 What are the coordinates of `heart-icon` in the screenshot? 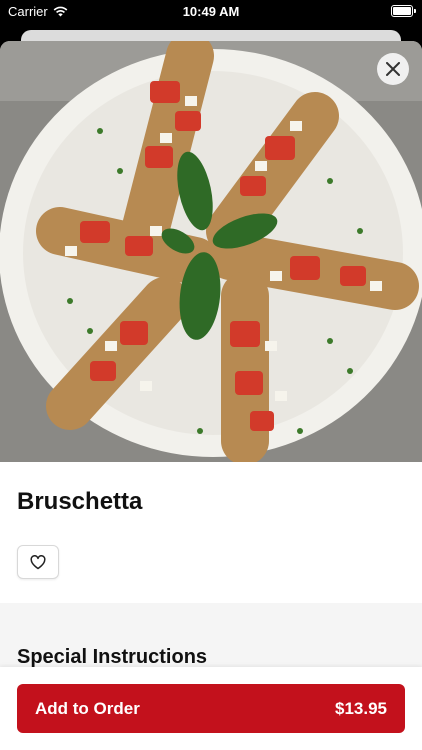 It's located at (38, 561).